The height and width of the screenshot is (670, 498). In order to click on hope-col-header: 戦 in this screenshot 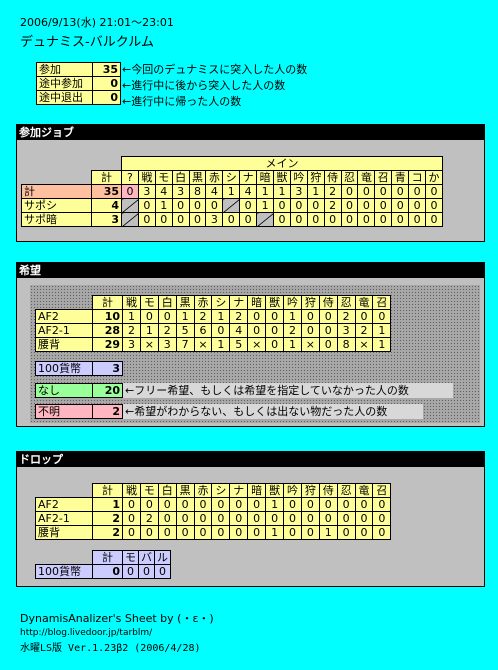, I will do `click(131, 302)`.